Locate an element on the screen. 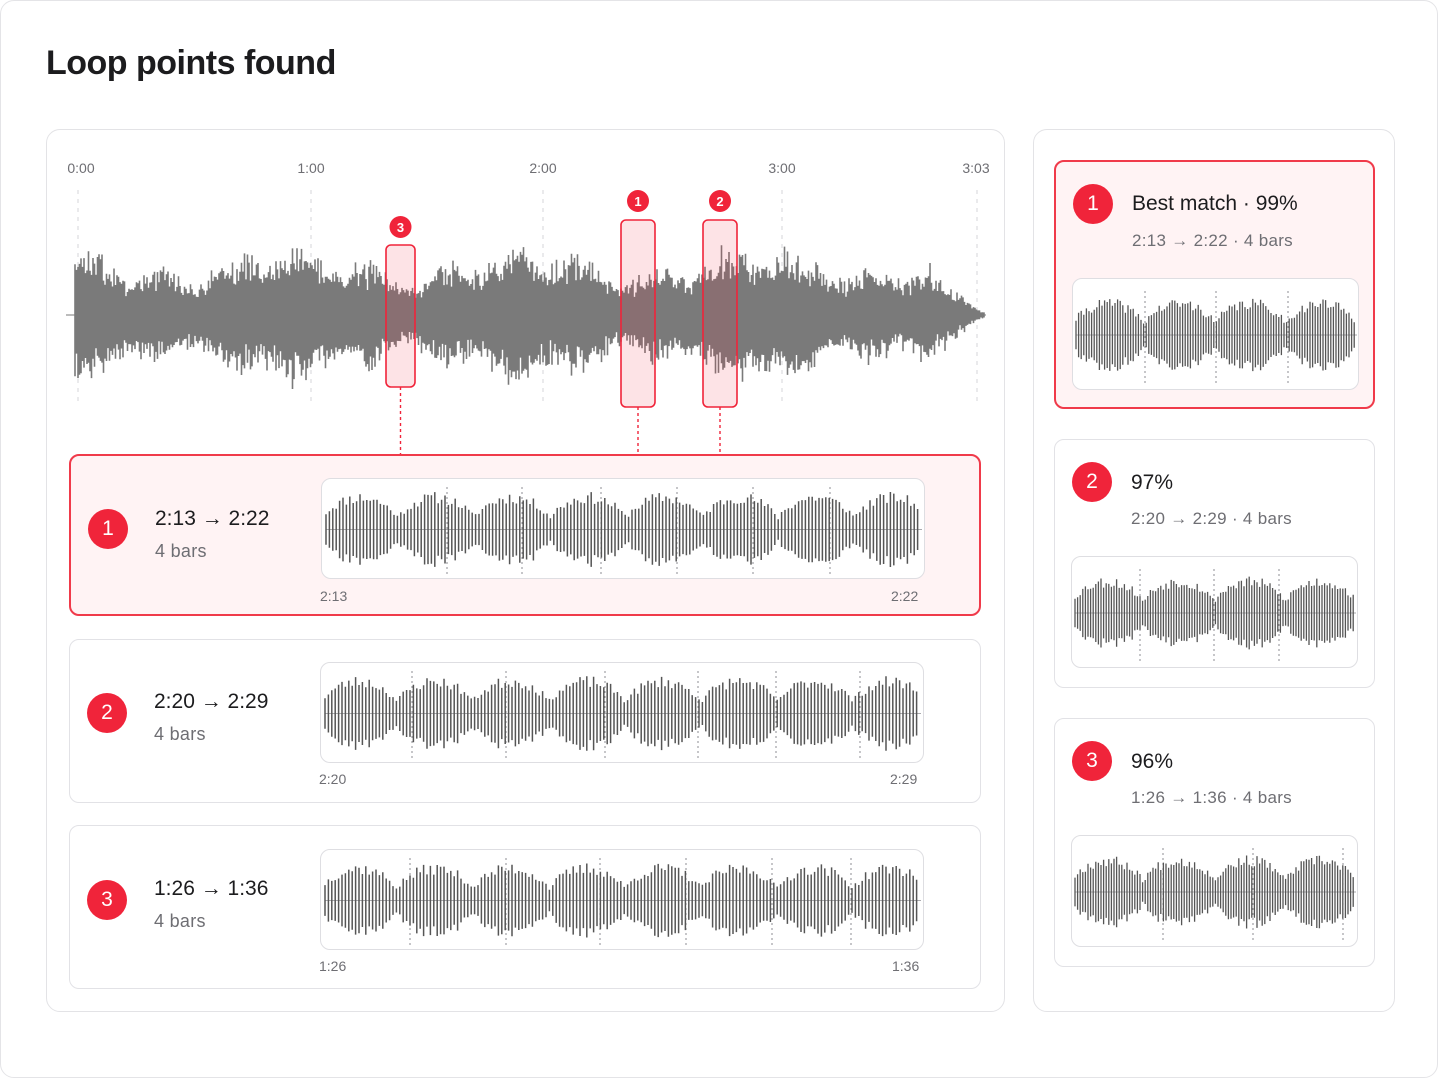  loop-card-3: 3 1:26 → 1:36 4 bars 1:26 1:36 is located at coordinates (525, 907).